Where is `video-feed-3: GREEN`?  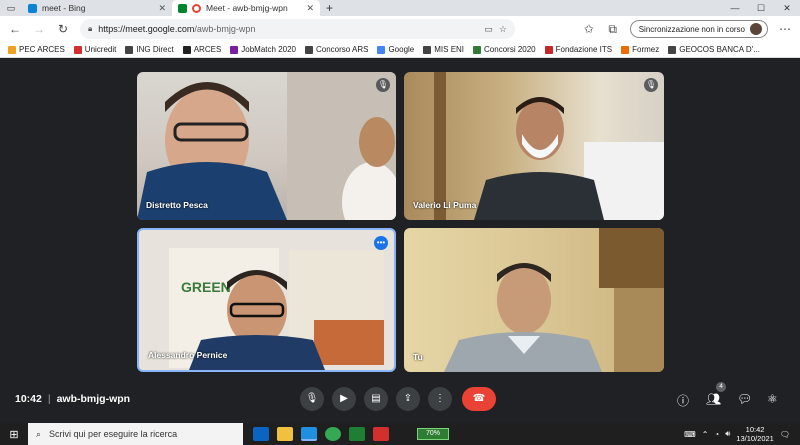
video-feed-3: GREEN is located at coordinates (276, 309).